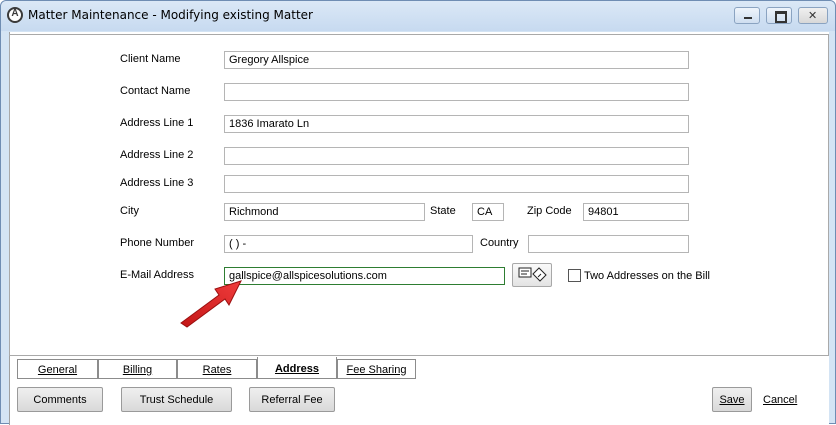 This screenshot has height=425, width=836. I want to click on address-line-3-field, so click(456, 184).